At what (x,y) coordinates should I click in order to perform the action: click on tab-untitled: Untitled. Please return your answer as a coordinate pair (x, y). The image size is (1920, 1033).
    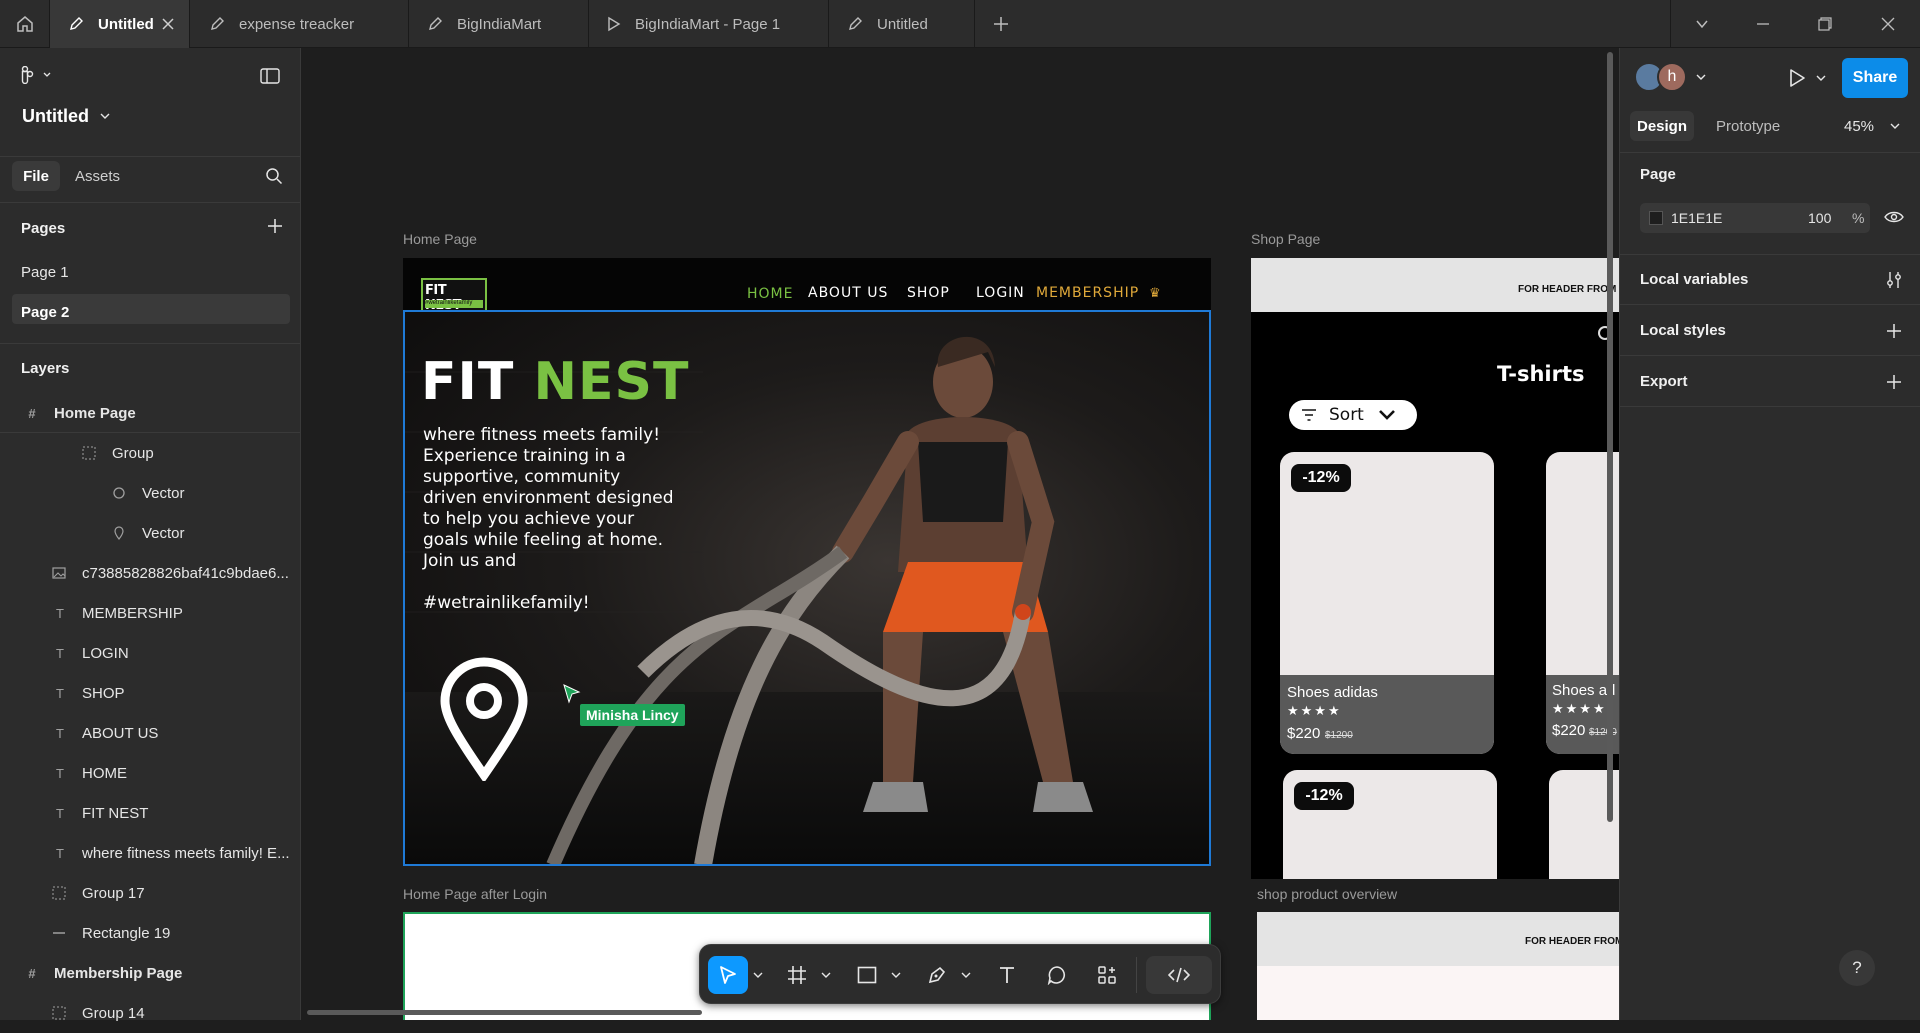
    Looking at the image, I should click on (902, 24).